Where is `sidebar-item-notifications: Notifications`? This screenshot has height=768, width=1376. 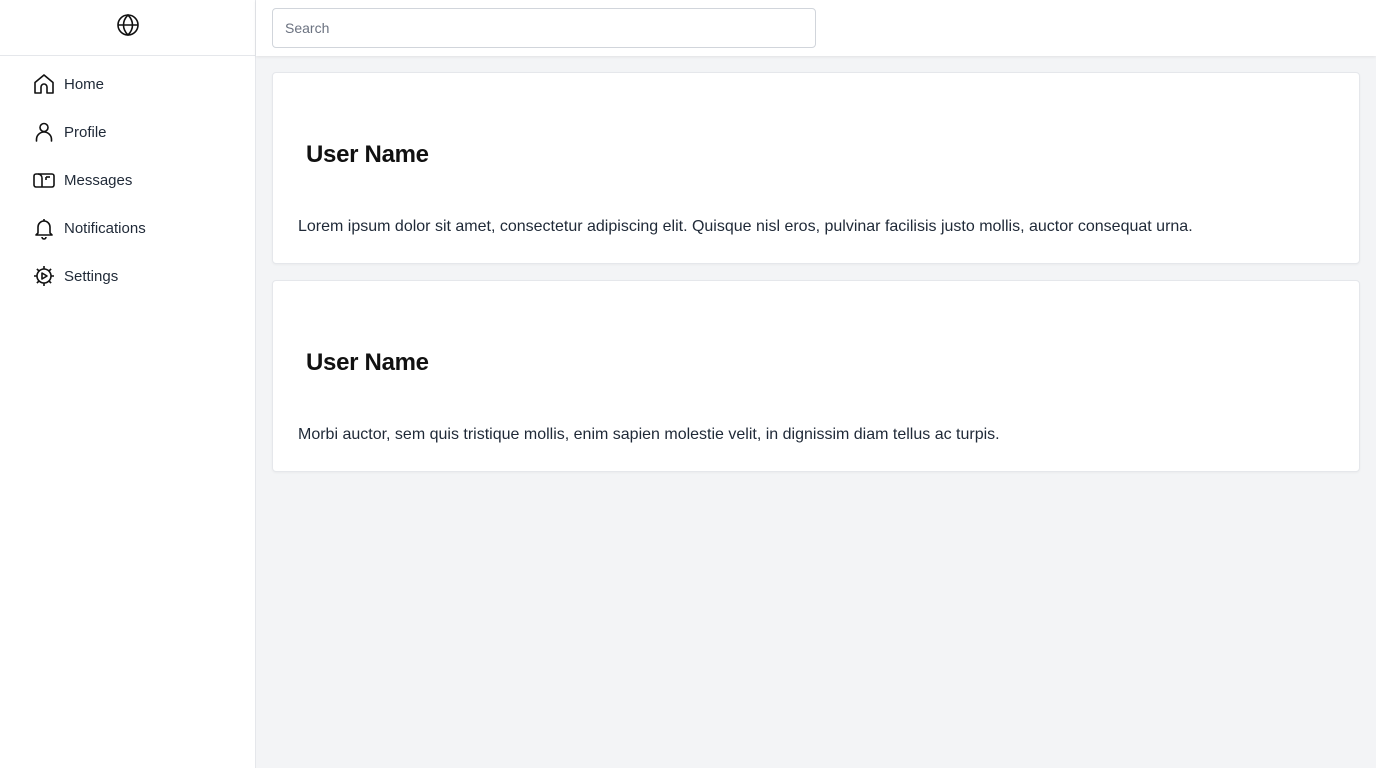 sidebar-item-notifications: Notifications is located at coordinates (127, 228).